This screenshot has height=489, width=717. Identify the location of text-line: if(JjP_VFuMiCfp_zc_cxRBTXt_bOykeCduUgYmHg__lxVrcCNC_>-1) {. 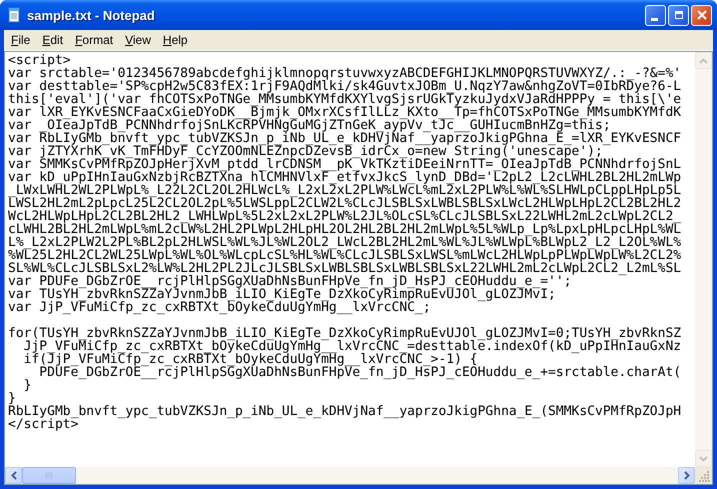
(250, 359).